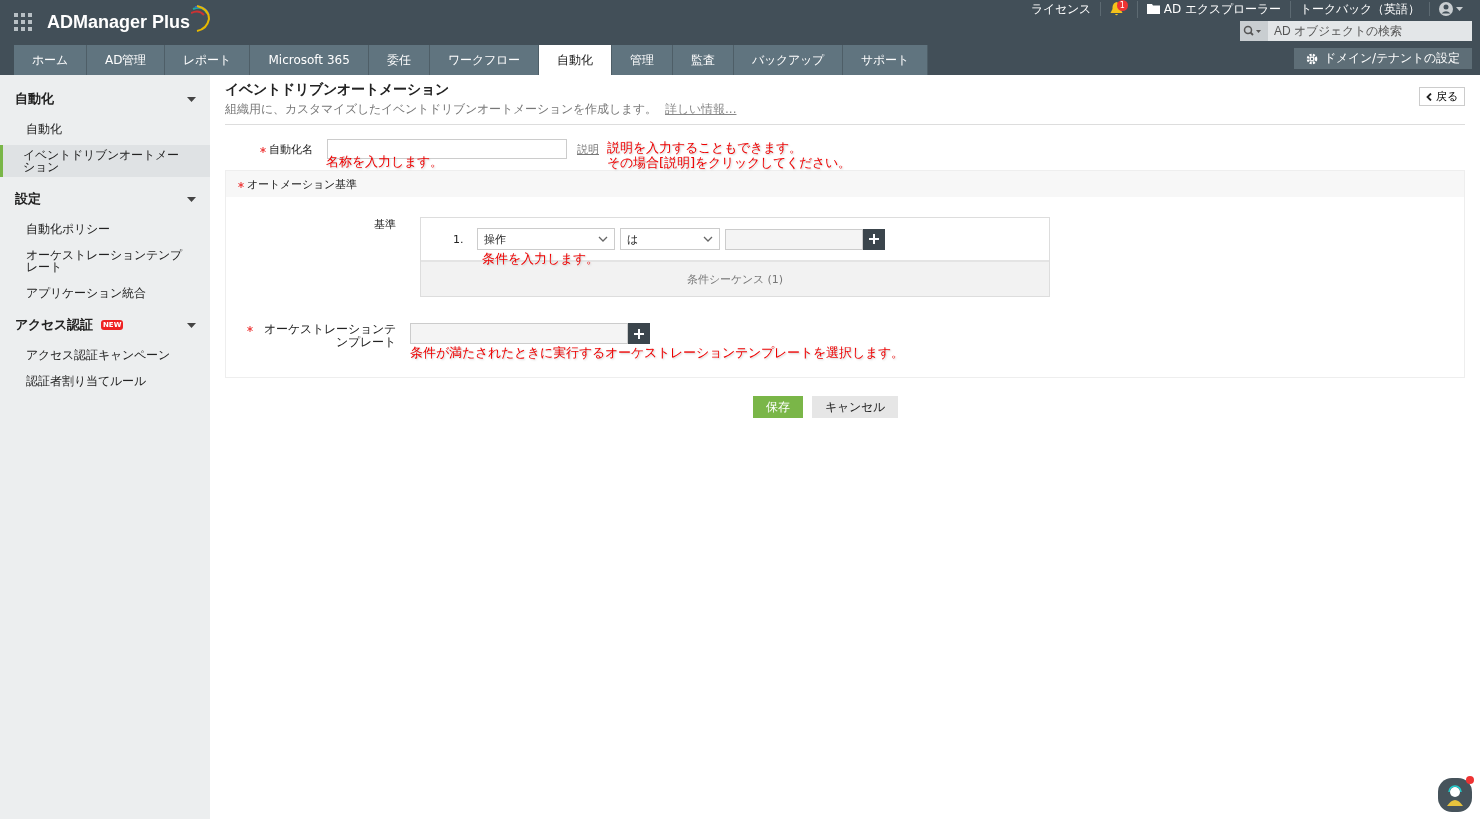 This screenshot has width=1480, height=819. What do you see at coordinates (23, 22) in the screenshot?
I see `apps-grid-icon` at bounding box center [23, 22].